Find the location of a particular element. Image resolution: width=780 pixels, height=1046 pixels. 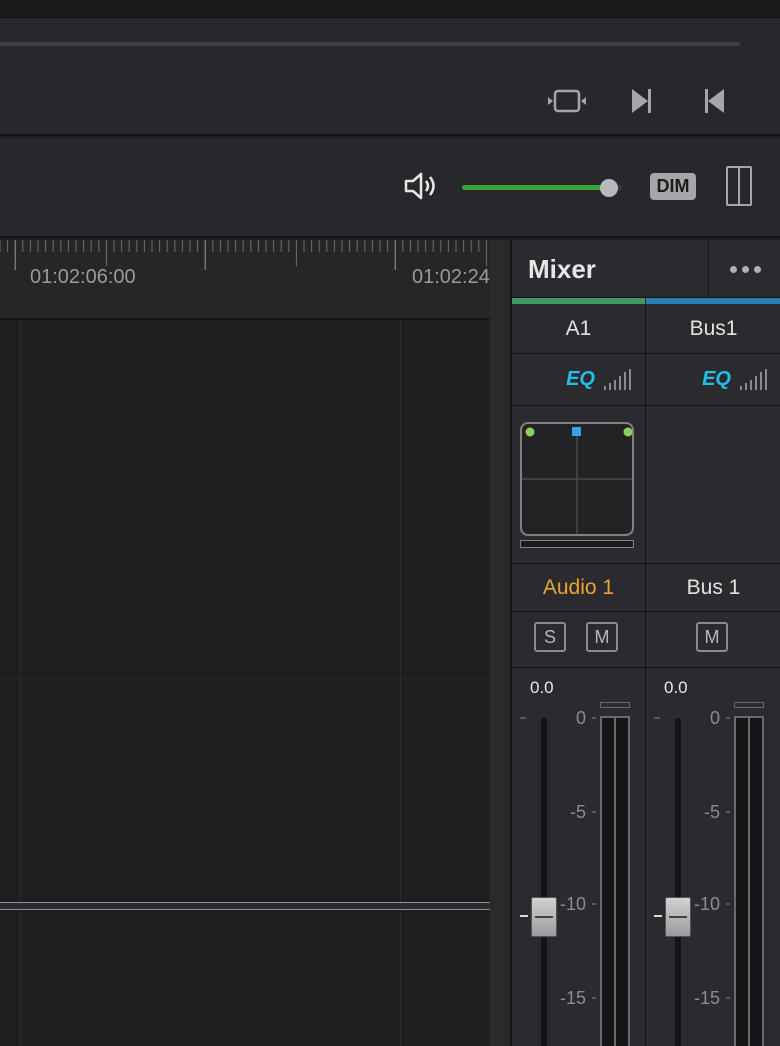

track-divider is located at coordinates (245, 678).